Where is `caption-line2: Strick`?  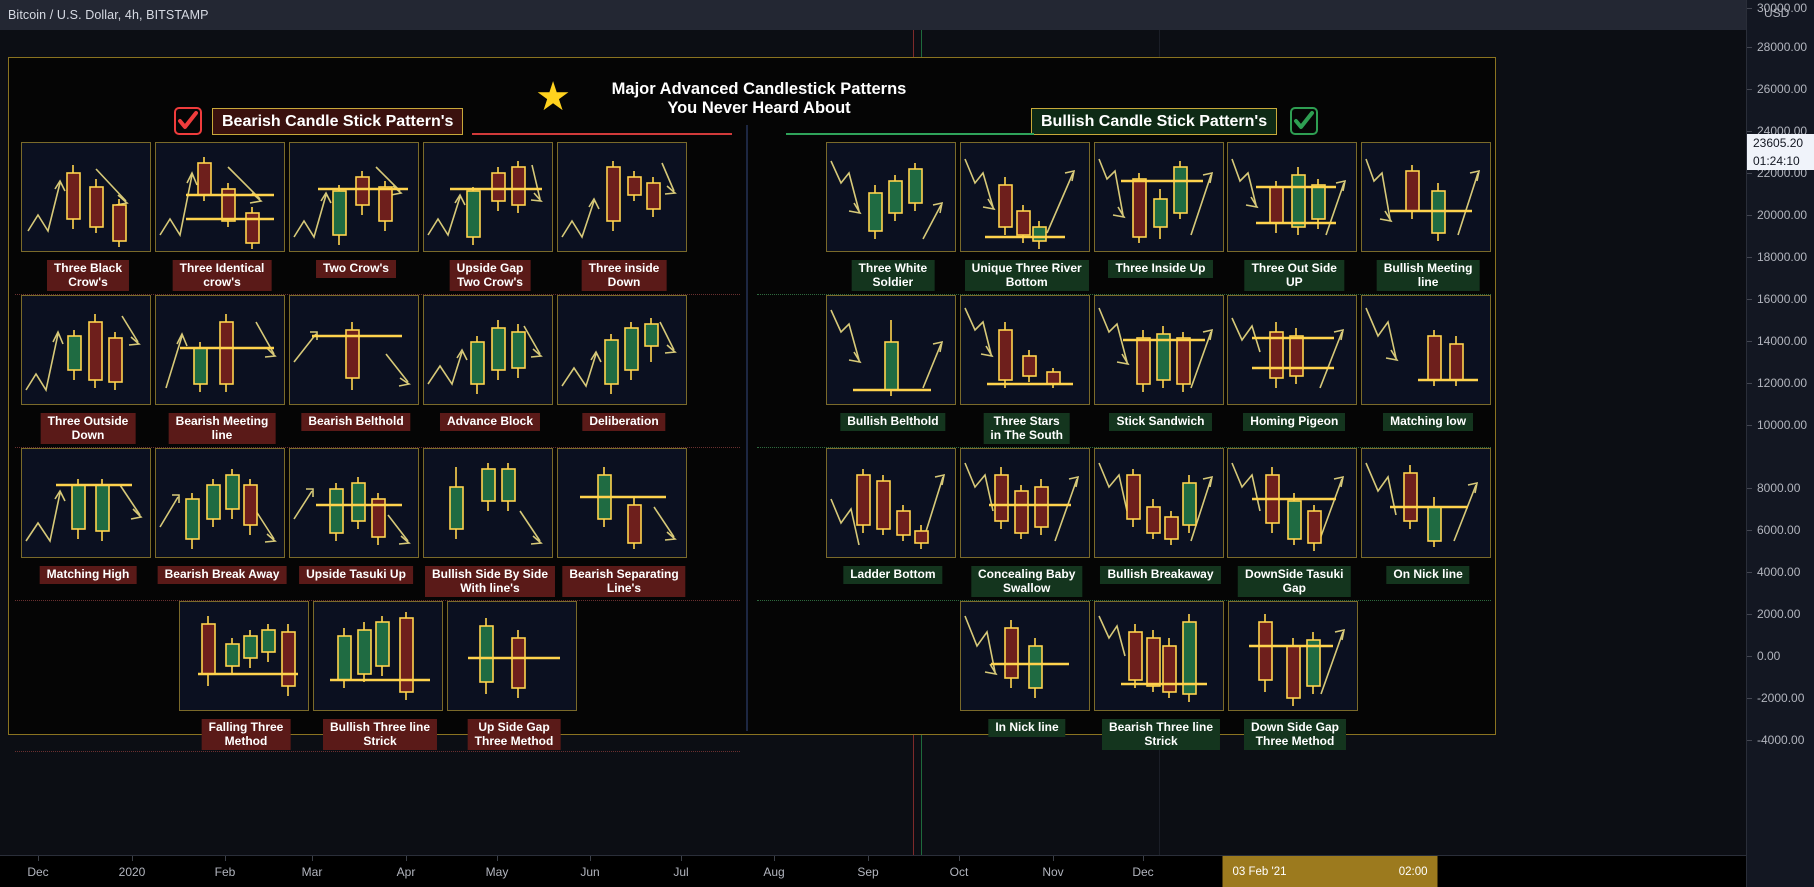
caption-line2: Strick is located at coordinates (1161, 740).